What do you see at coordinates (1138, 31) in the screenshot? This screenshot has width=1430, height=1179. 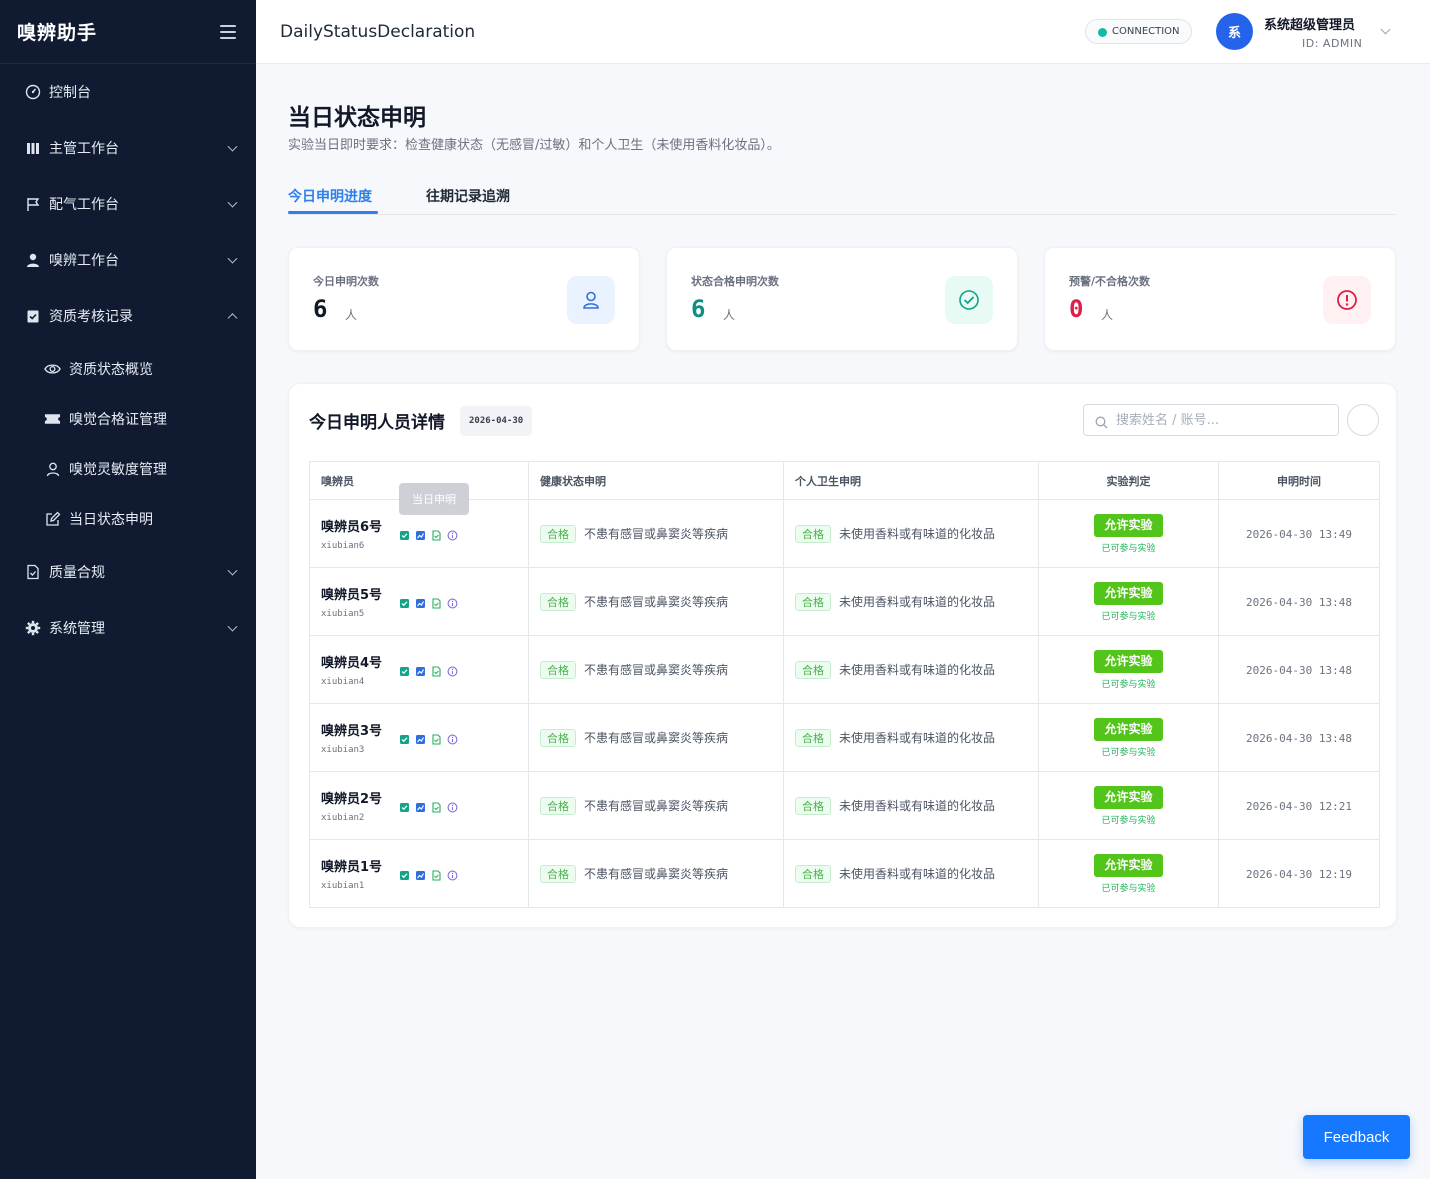 I see `connection-status-badge: CONNECTION` at bounding box center [1138, 31].